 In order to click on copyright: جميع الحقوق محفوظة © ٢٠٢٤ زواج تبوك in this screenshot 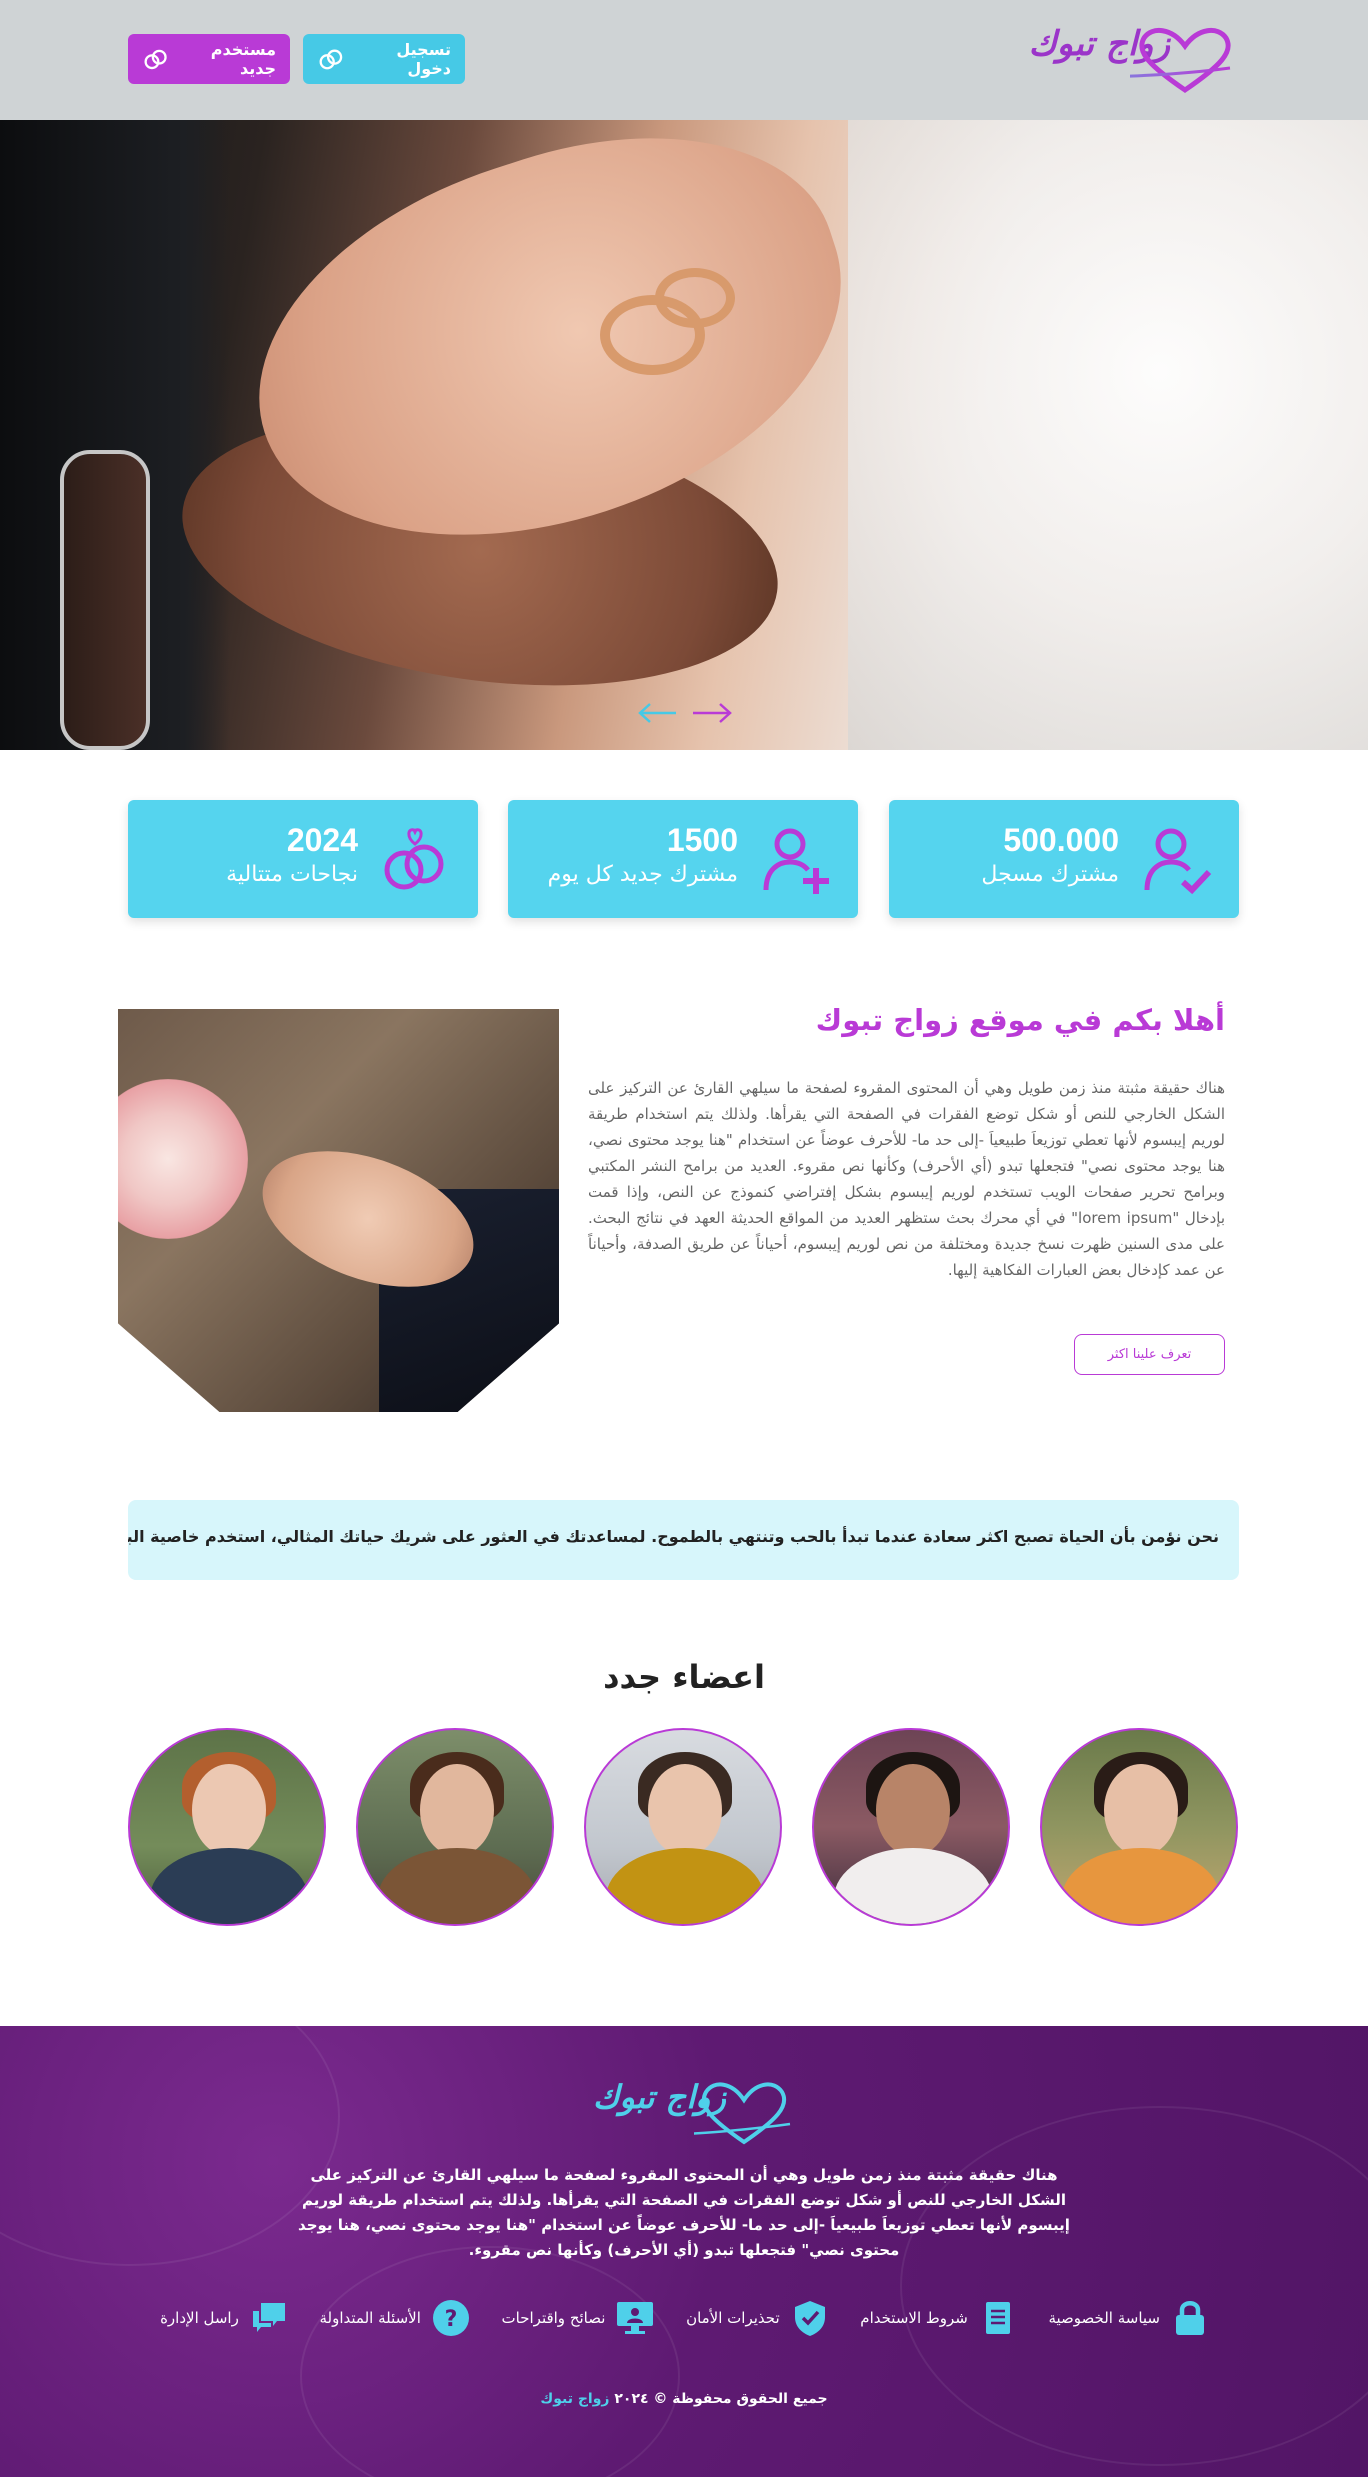, I will do `click(684, 2399)`.